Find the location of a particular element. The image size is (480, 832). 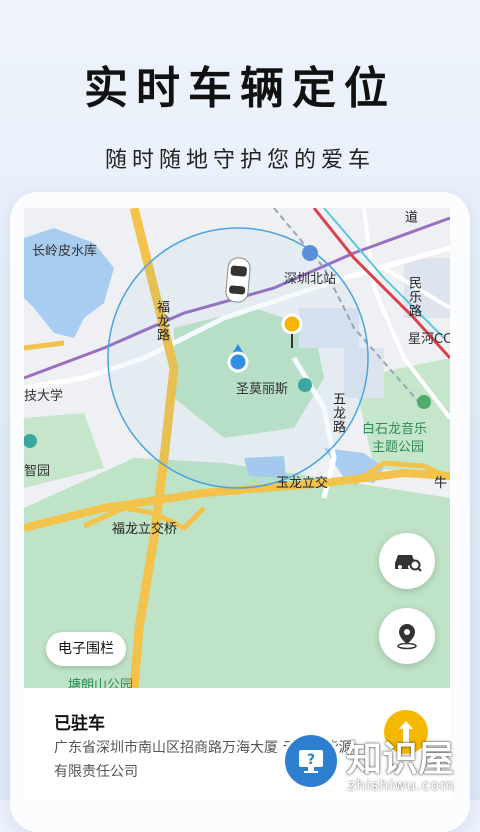

locate-button is located at coordinates (407, 636).